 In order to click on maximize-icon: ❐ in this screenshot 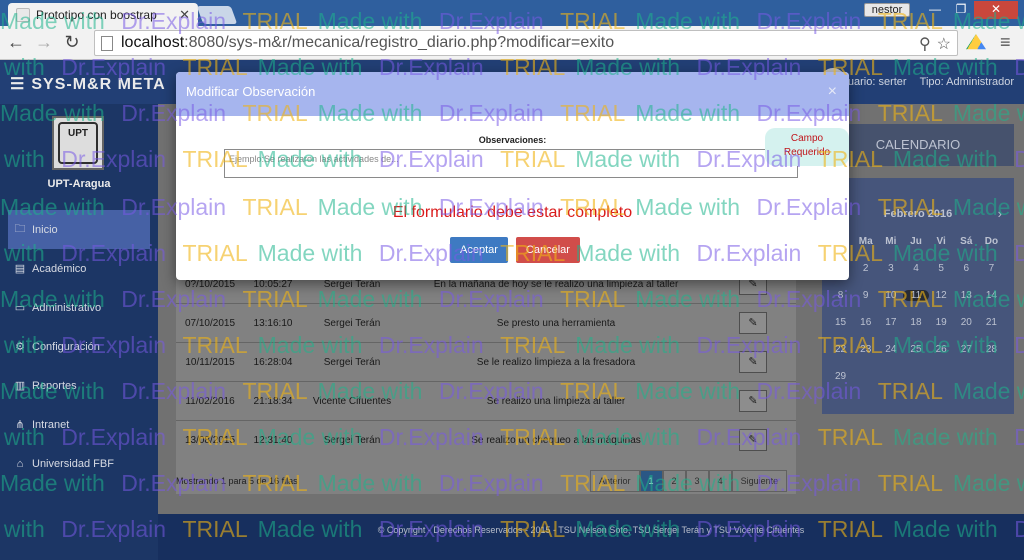, I will do `click(961, 10)`.